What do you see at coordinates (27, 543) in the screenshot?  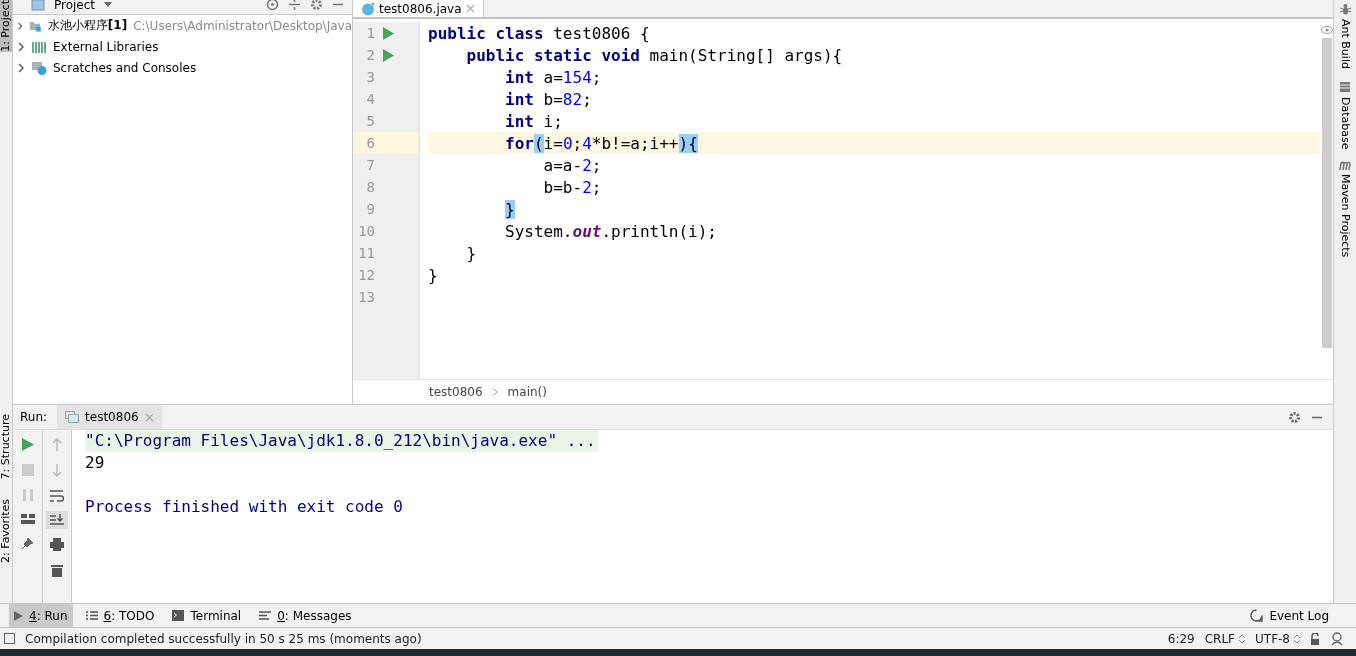 I see `pin-icon` at bounding box center [27, 543].